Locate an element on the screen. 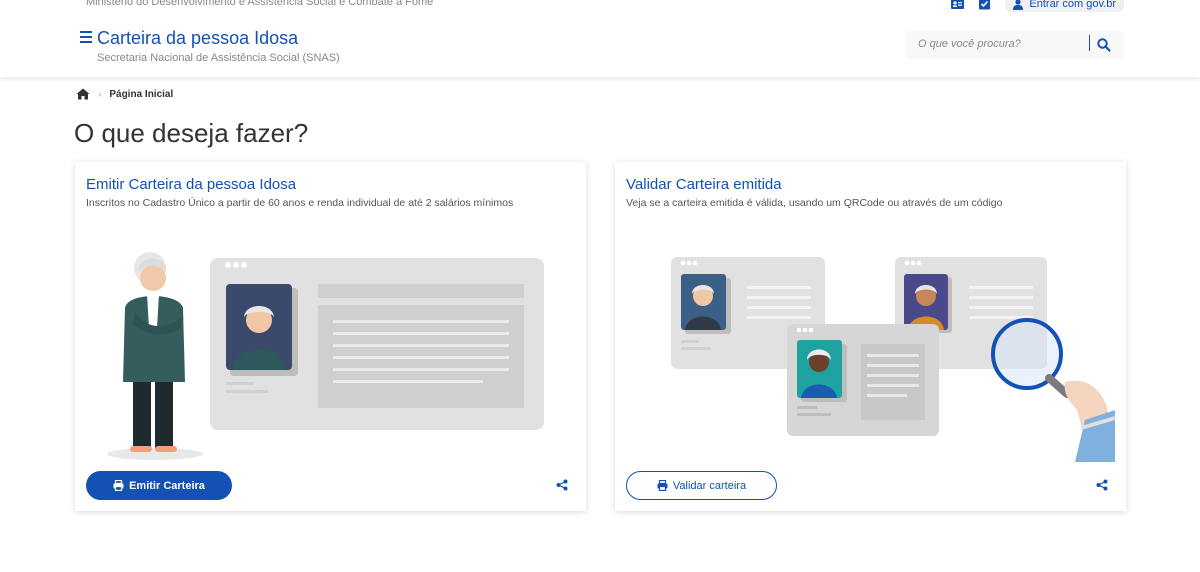 The width and height of the screenshot is (1200, 572). home-icon is located at coordinates (83, 94).